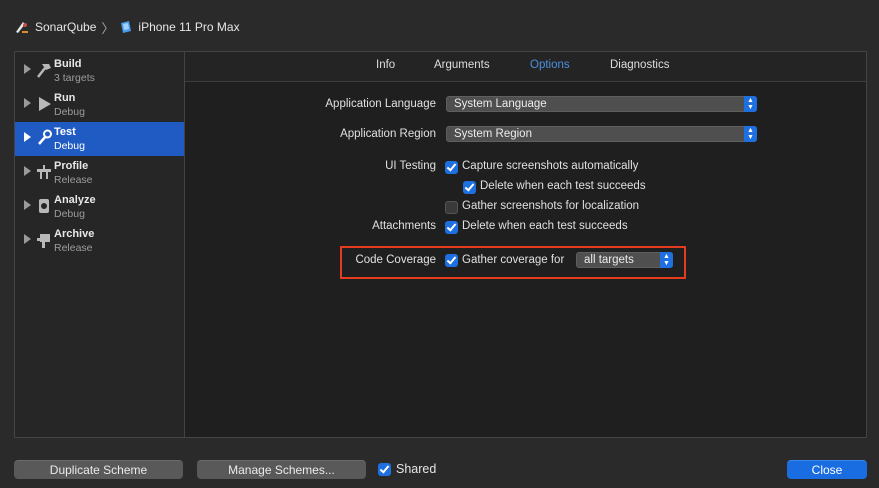  What do you see at coordinates (639, 65) in the screenshot?
I see `tab-diagnostics: Diagnostics` at bounding box center [639, 65].